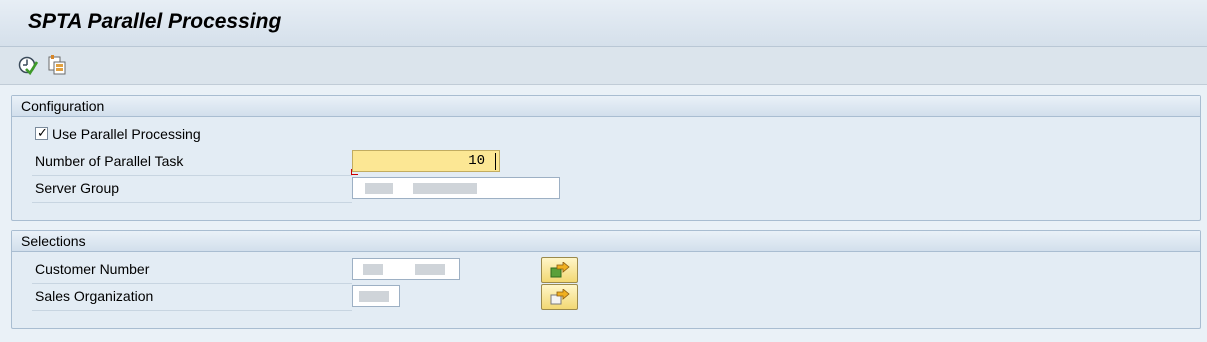  I want to click on get-variant-button, so click(57, 65).